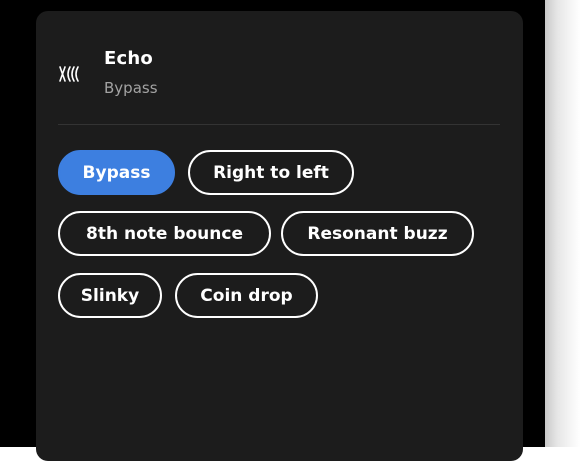 This screenshot has width=580, height=461. I want to click on current-preset-label: Bypass, so click(131, 88).